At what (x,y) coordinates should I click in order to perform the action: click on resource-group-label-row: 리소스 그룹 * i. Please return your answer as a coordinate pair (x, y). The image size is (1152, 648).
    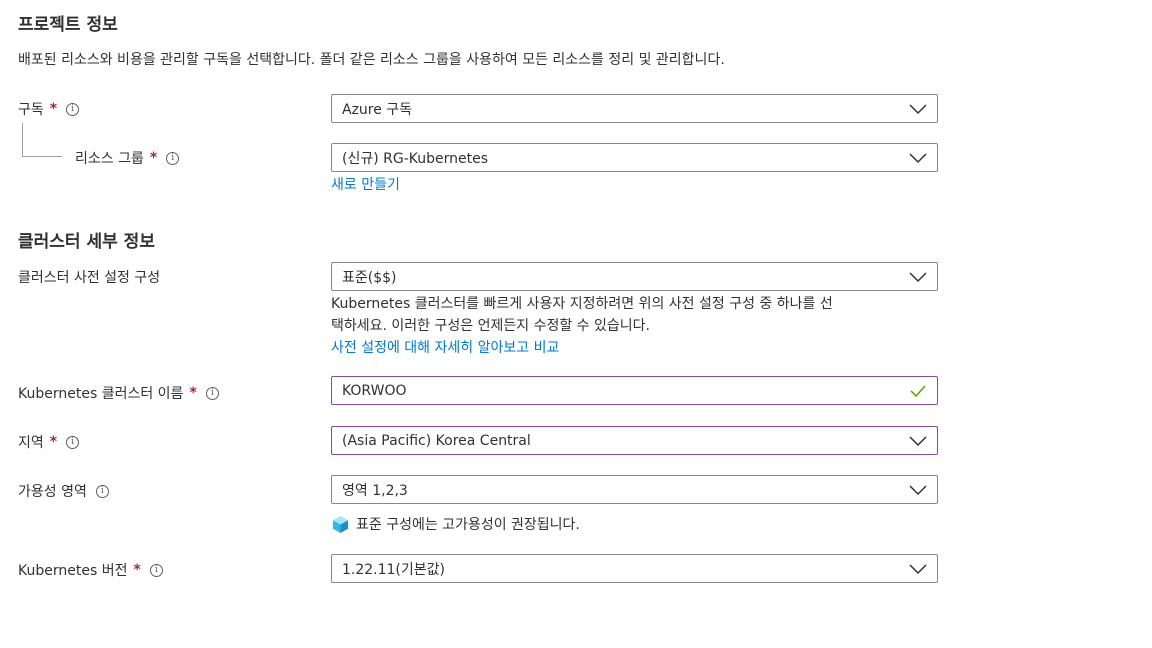
    Looking at the image, I should click on (127, 158).